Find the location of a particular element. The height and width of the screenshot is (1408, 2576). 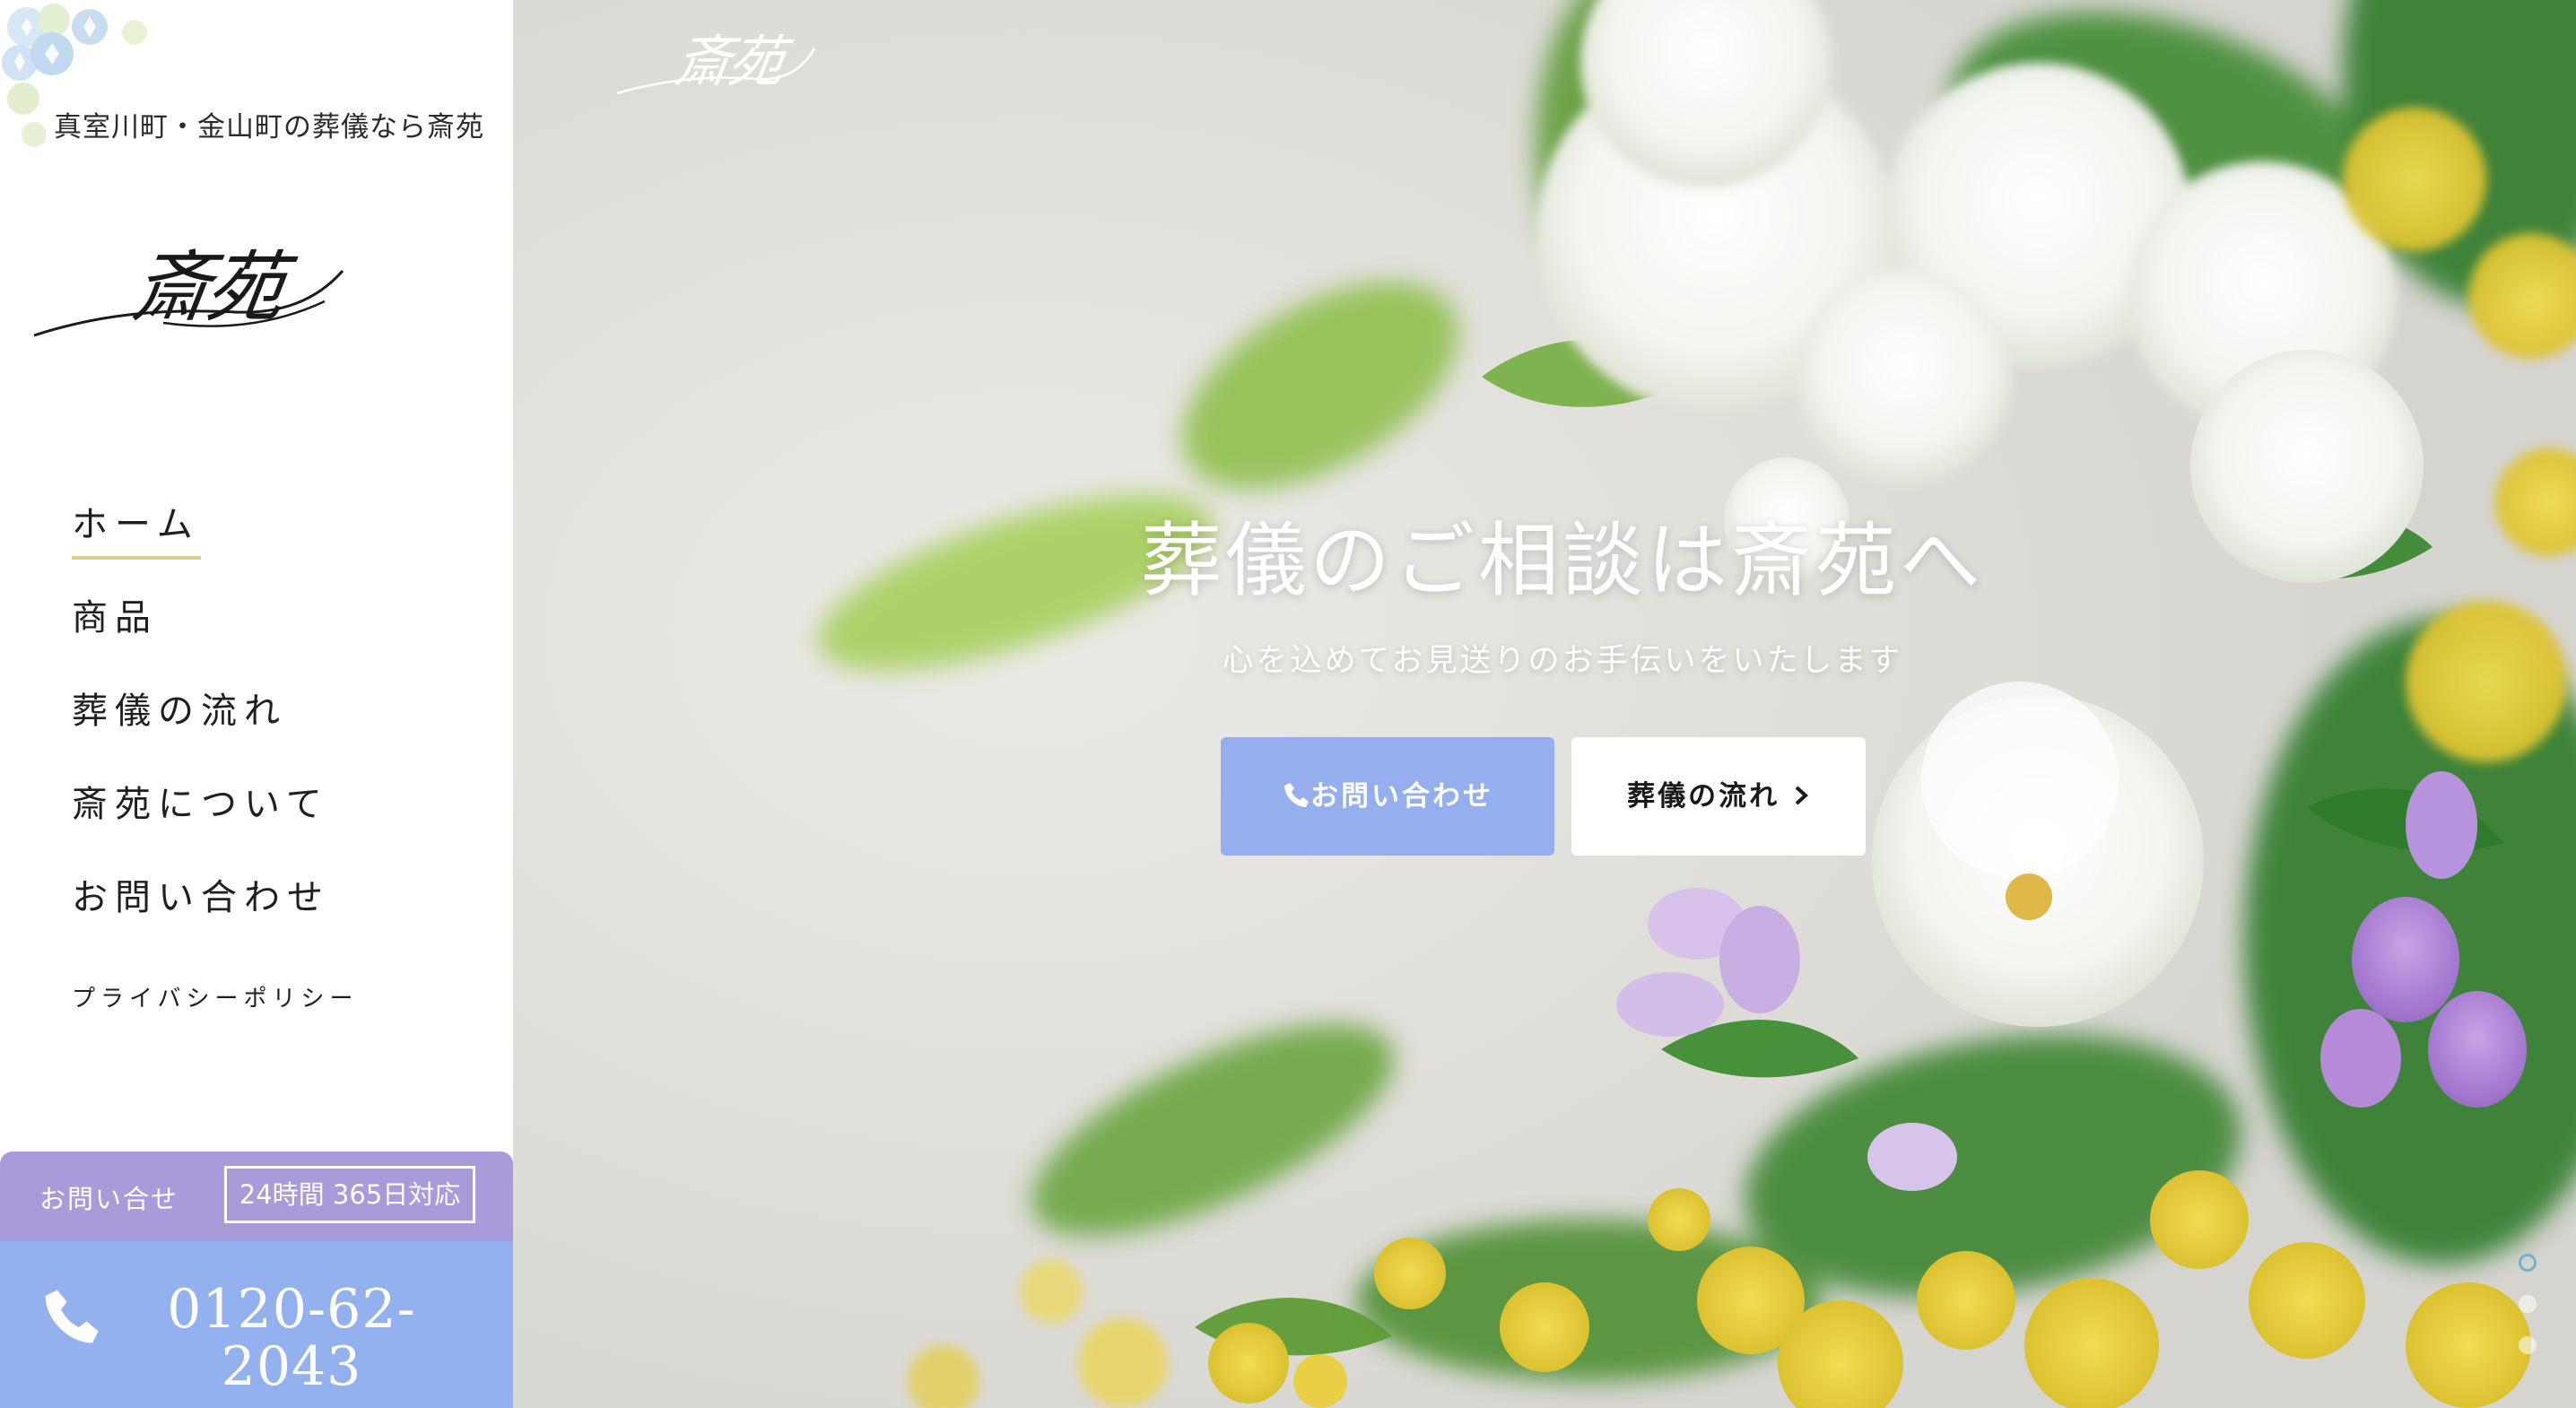

phone-panel: 0120-62-2043 is located at coordinates (256, 1324).